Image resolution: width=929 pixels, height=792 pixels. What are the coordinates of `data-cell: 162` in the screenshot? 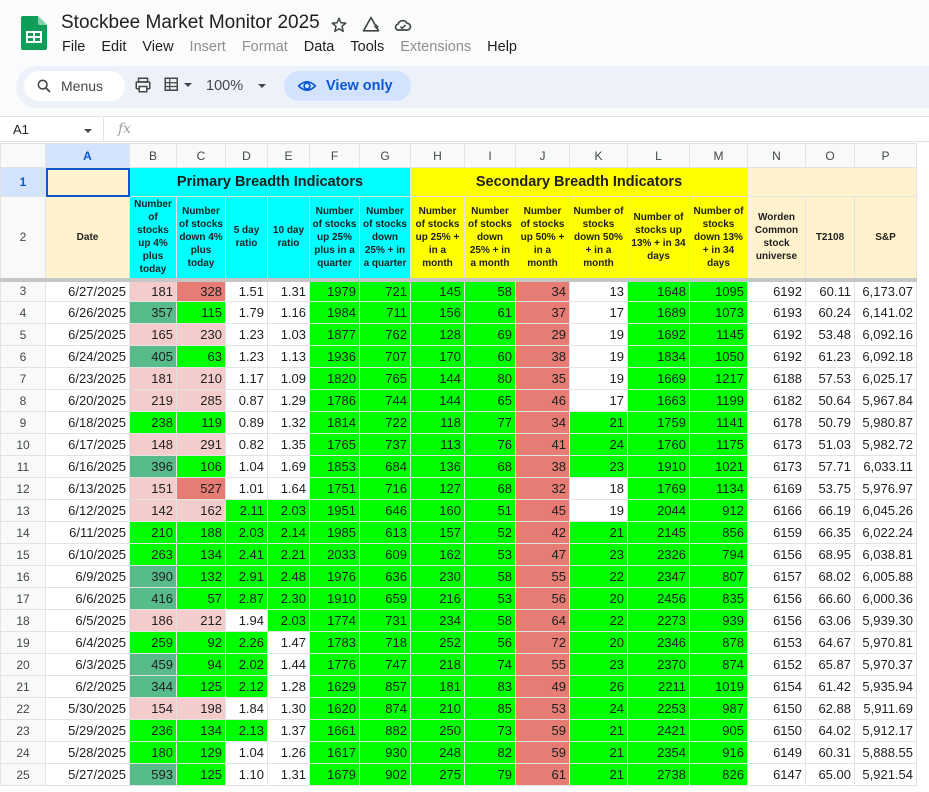 It's located at (437, 554).